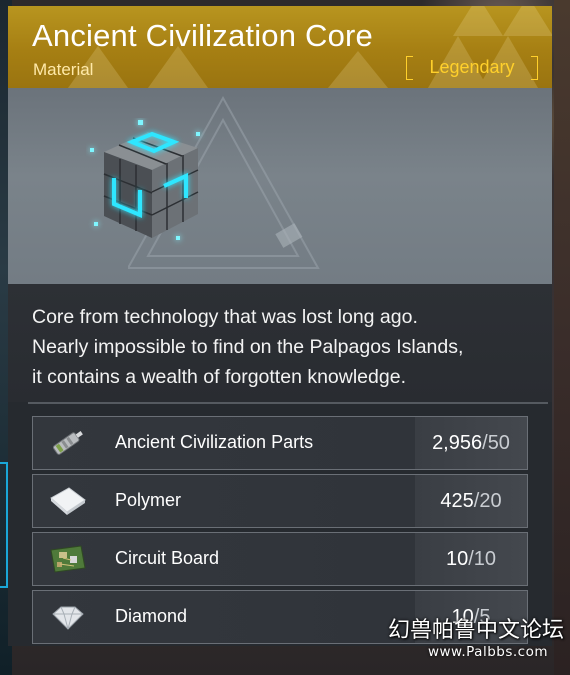 Image resolution: width=570 pixels, height=675 pixels. What do you see at coordinates (487, 652) in the screenshot?
I see `watermark-url: www.Palbbs.com` at bounding box center [487, 652].